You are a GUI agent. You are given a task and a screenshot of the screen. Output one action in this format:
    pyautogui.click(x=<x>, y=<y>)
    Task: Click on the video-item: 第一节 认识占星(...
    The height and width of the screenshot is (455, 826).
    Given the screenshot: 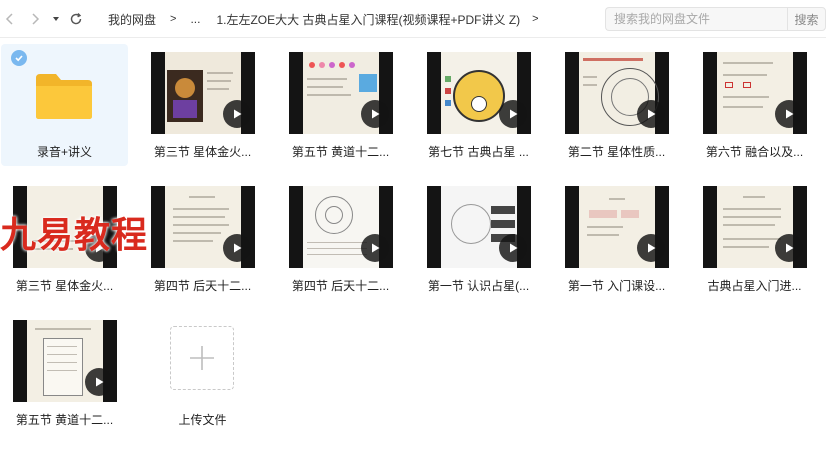 What is the action you would take?
    pyautogui.click(x=478, y=239)
    